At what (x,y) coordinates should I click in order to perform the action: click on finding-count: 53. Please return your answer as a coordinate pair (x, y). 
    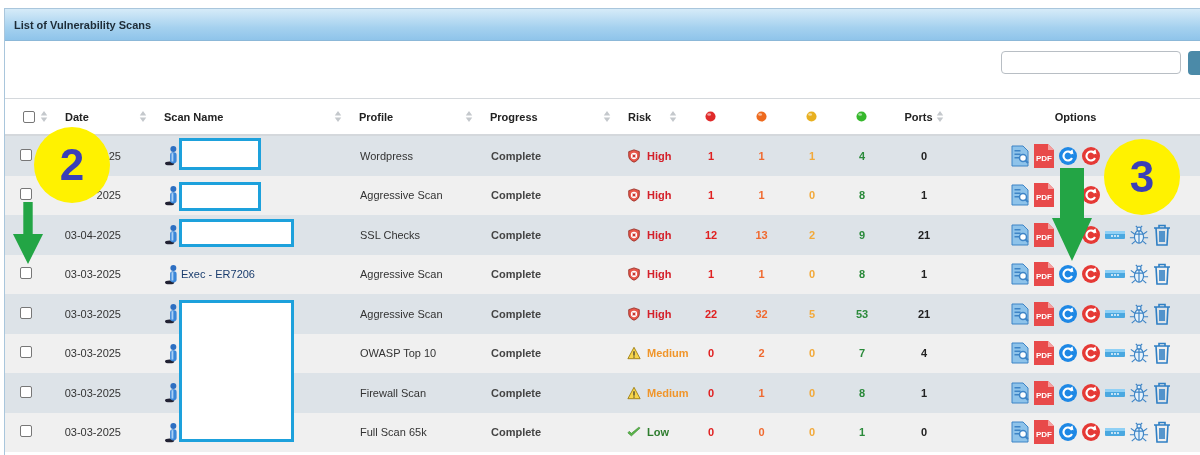
    Looking at the image, I should click on (862, 313).